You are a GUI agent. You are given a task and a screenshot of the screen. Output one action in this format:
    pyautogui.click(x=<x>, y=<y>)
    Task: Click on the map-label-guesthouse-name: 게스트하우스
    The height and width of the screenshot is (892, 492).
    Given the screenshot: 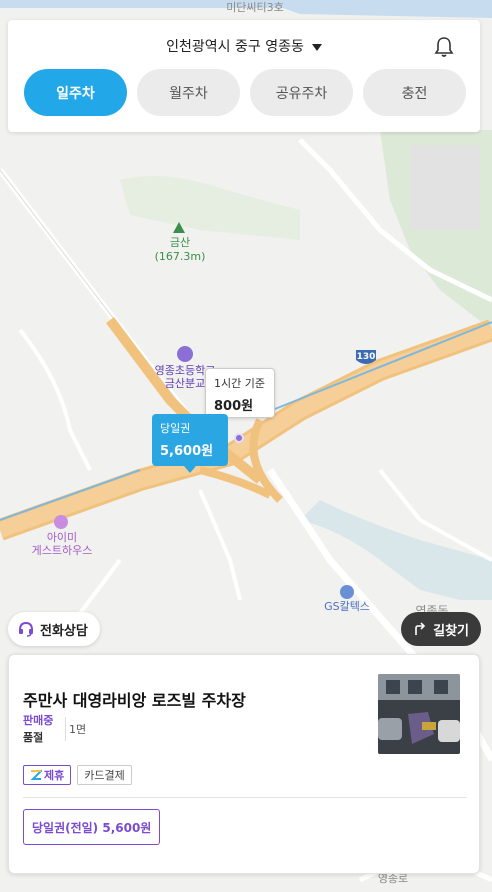 What is the action you would take?
    pyautogui.click(x=62, y=550)
    